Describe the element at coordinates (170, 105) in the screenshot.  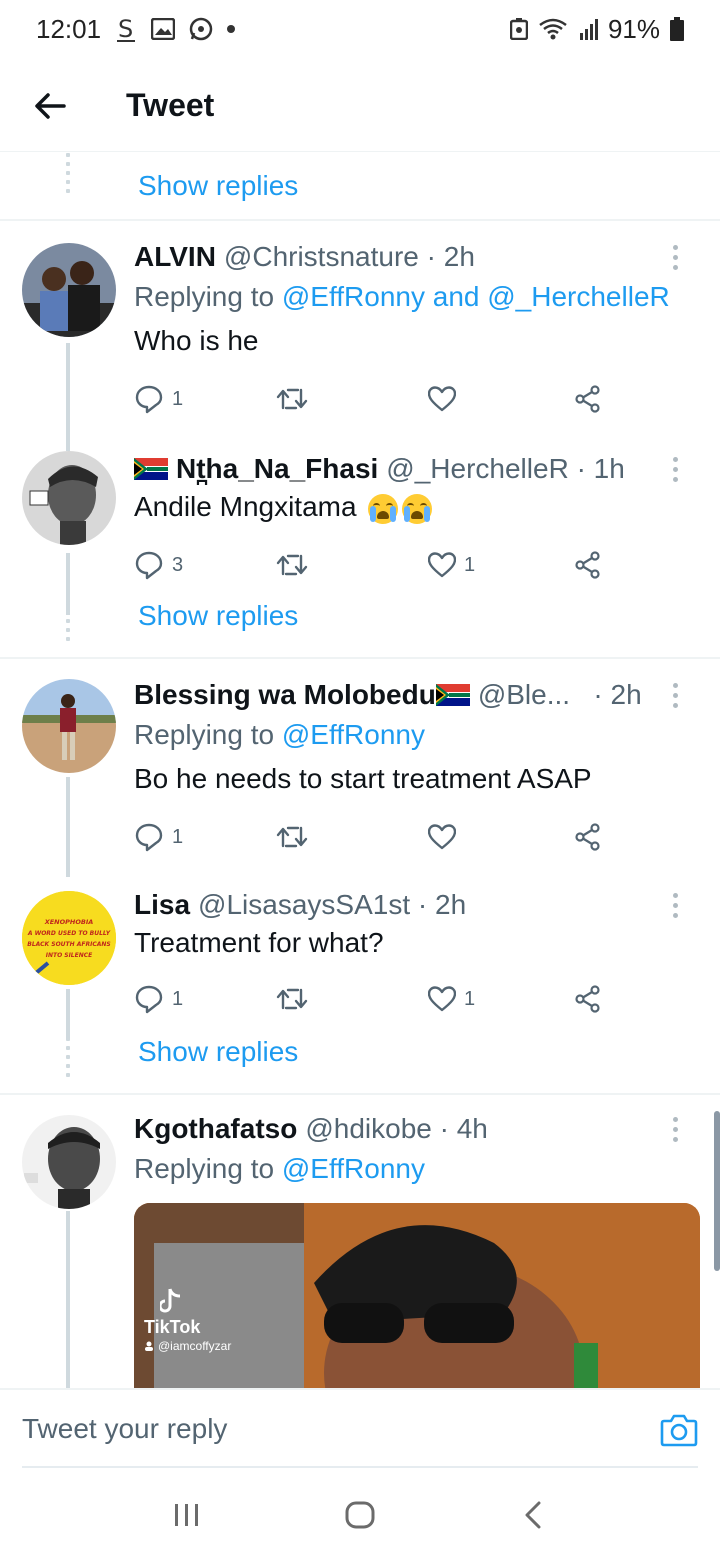
I see `page-title: Tweet` at that location.